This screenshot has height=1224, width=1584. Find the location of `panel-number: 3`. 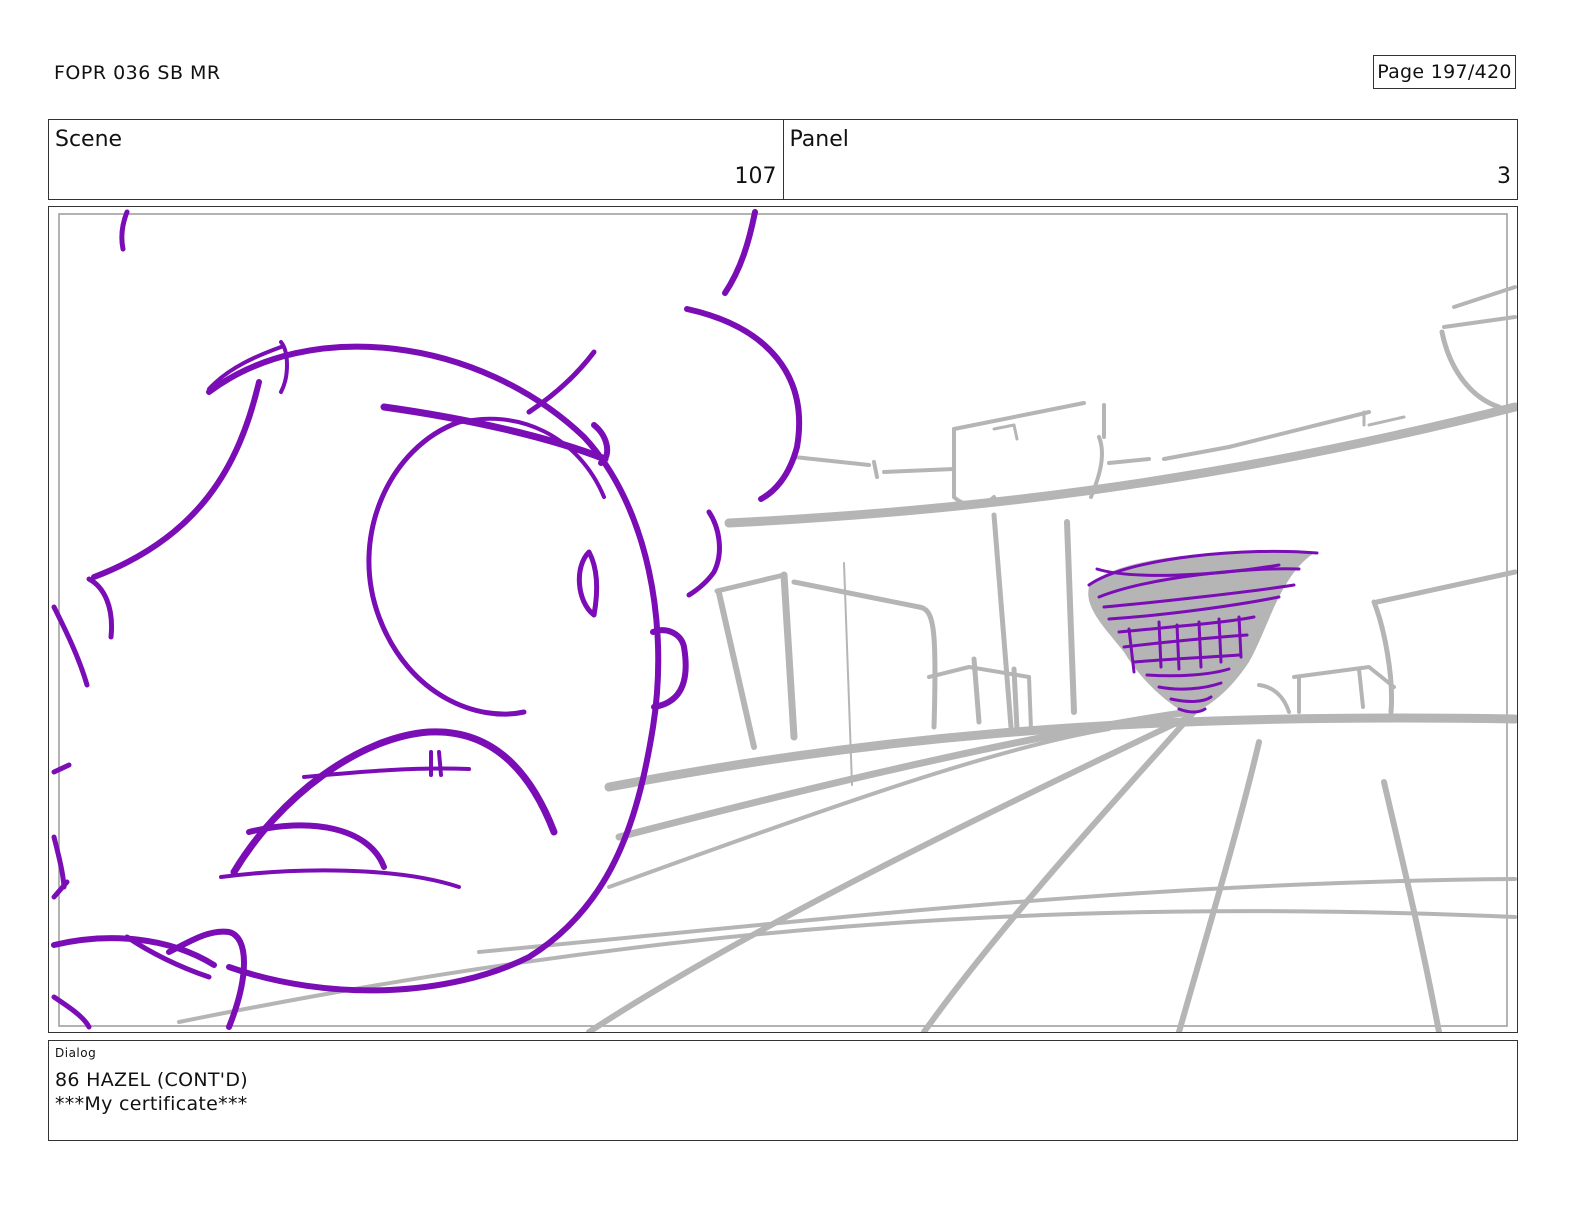

panel-number: 3 is located at coordinates (1504, 176).